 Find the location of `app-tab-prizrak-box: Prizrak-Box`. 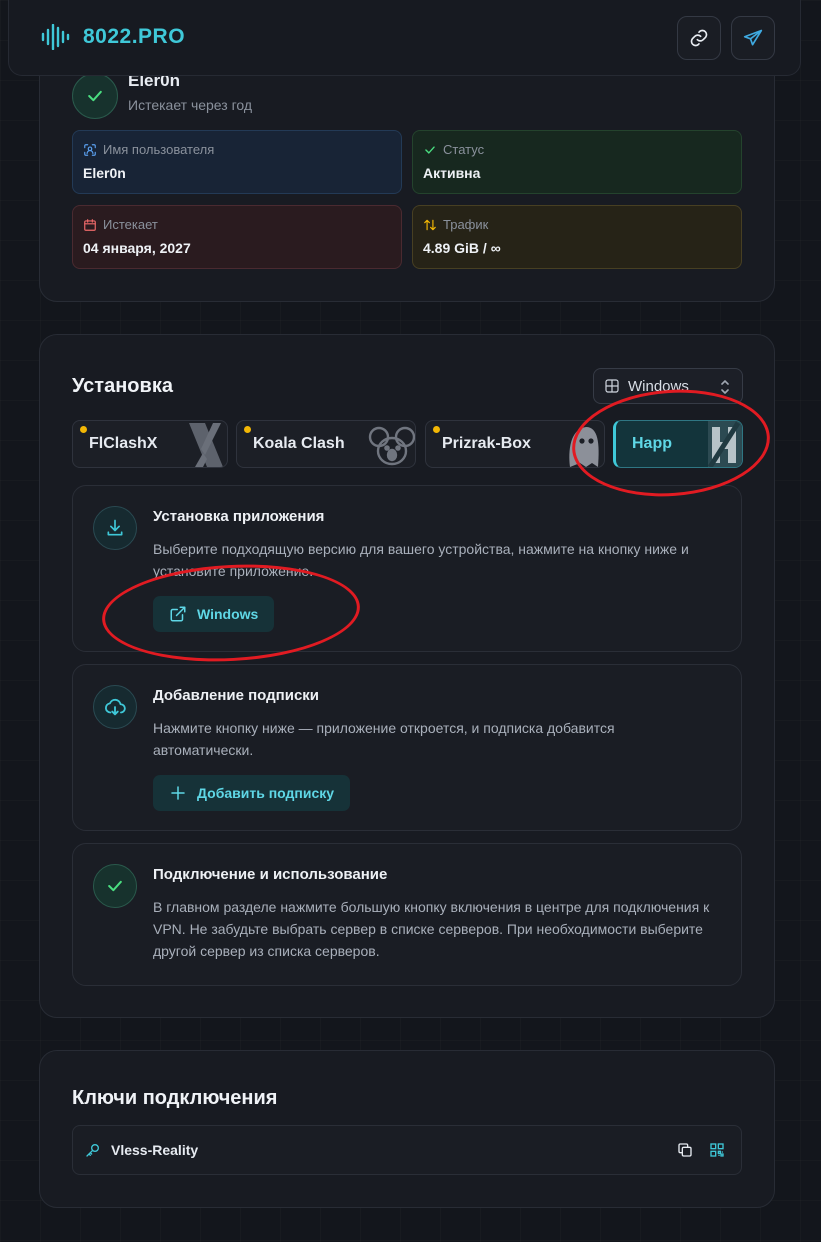

app-tab-prizrak-box: Prizrak-Box is located at coordinates (515, 444).